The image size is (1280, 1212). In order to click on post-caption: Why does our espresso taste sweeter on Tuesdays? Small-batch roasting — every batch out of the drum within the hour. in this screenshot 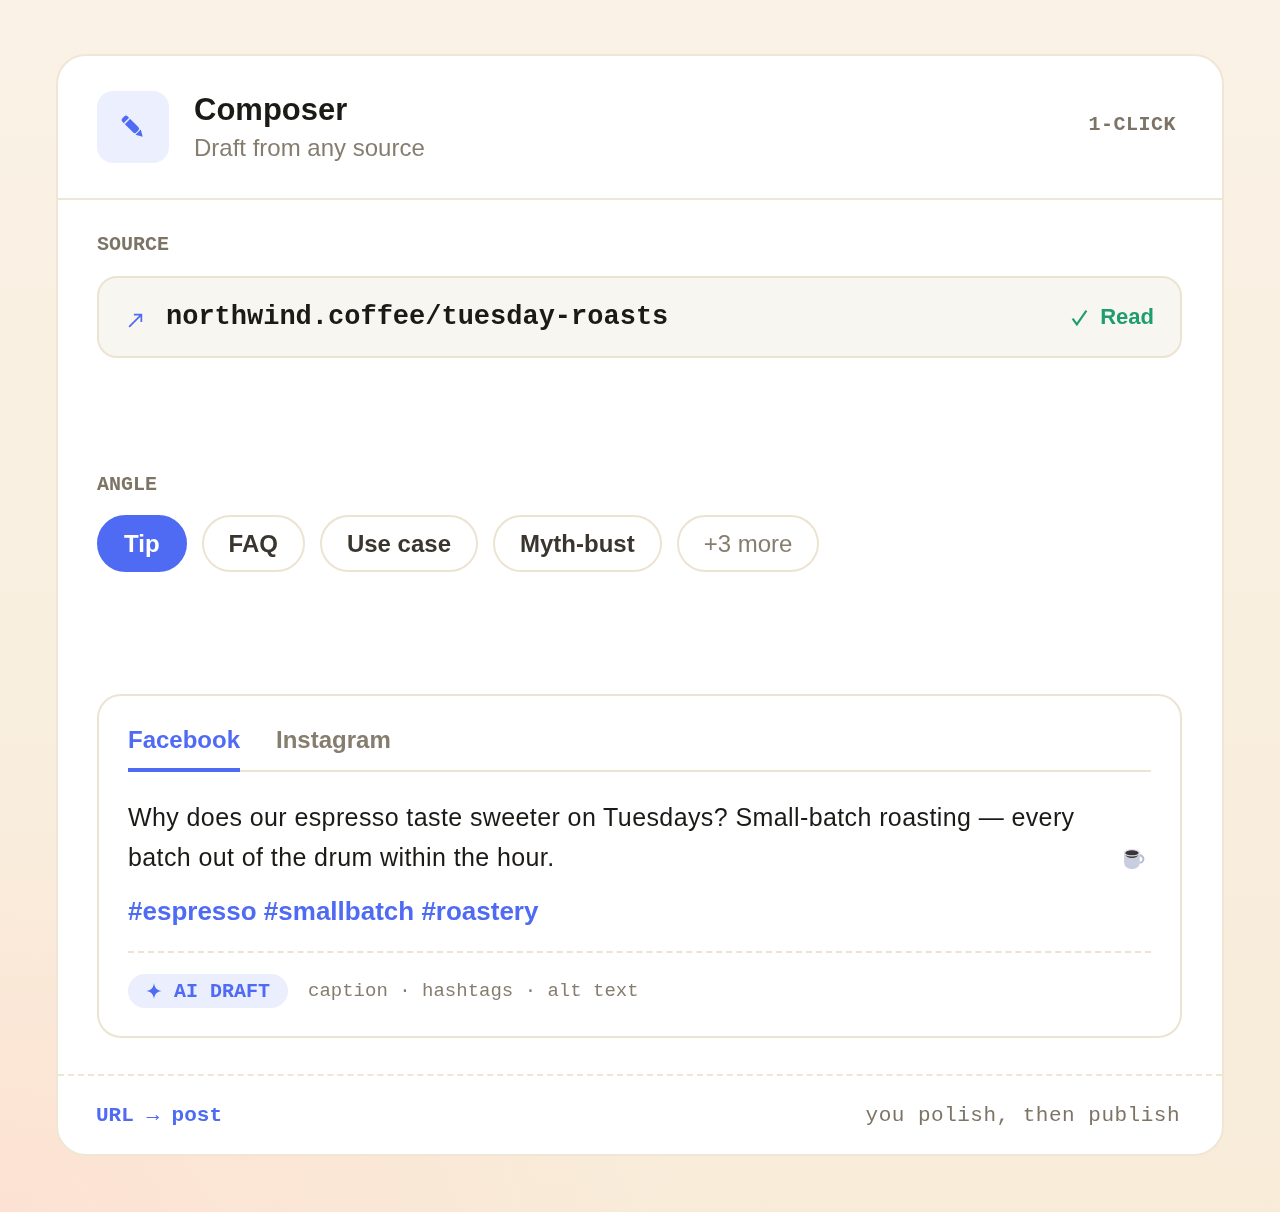, I will do `click(602, 837)`.